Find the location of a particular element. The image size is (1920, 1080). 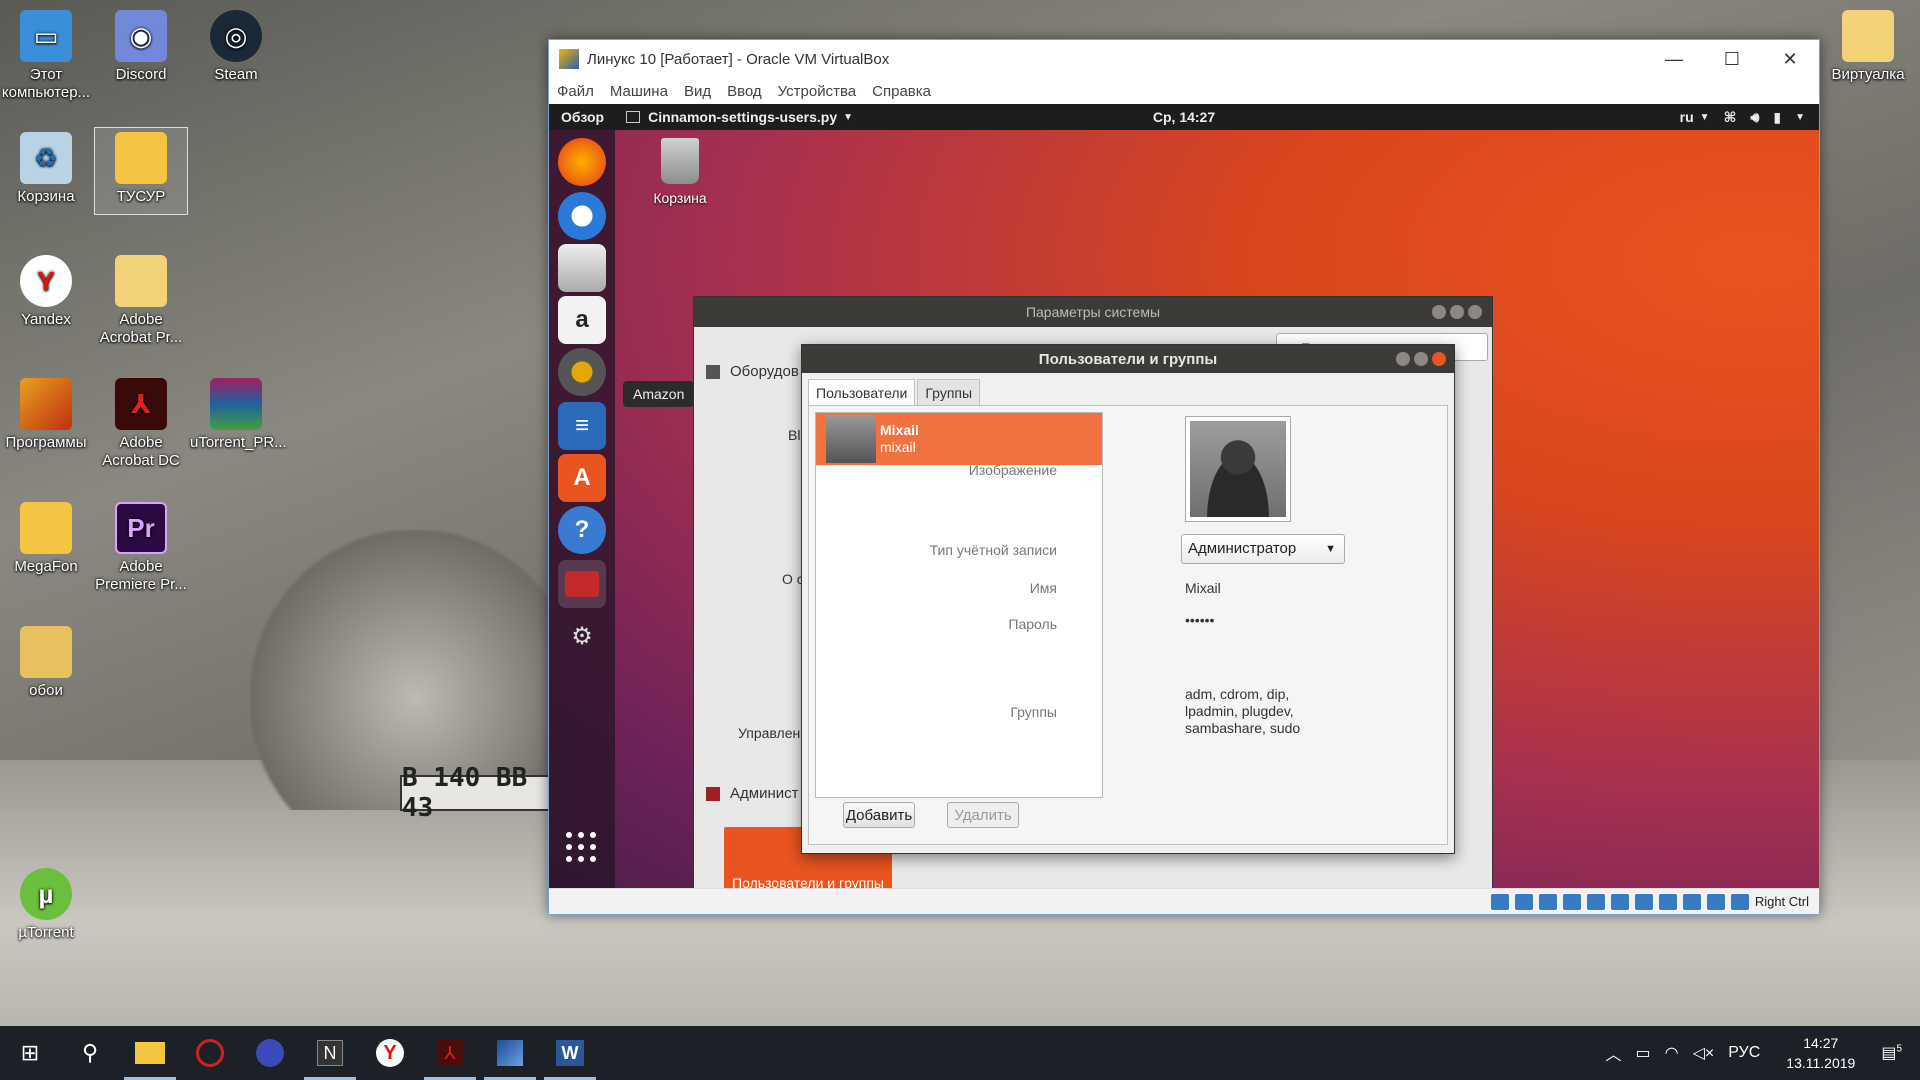

settings-item-partial: Управлен is located at coordinates (769, 733).